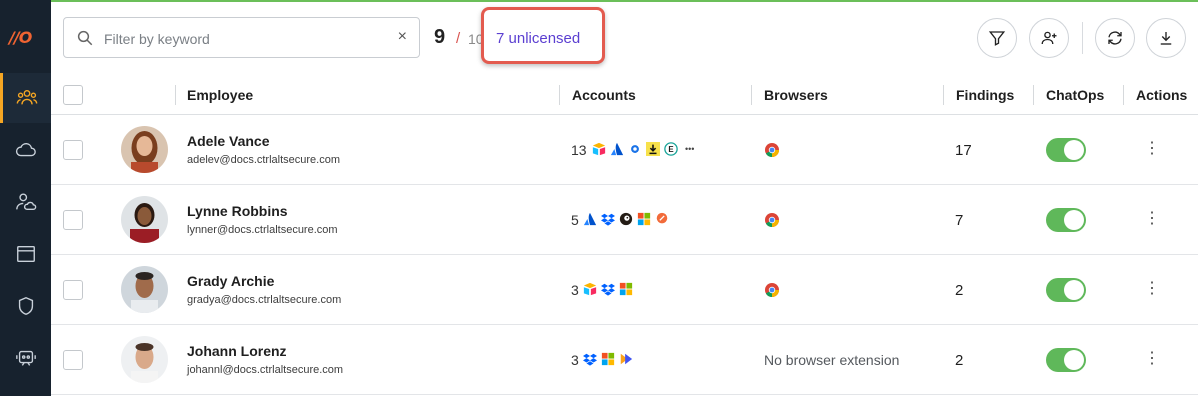  What do you see at coordinates (440, 37) in the screenshot?
I see `employee-count-shown: 9` at bounding box center [440, 37].